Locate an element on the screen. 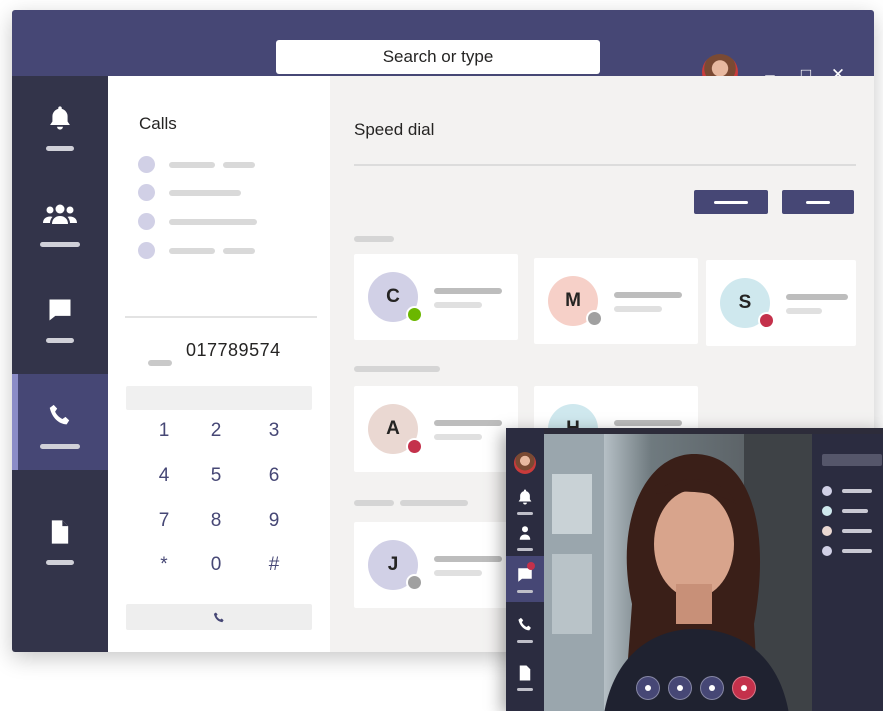  keypad-key-5: 5 is located at coordinates (216, 476).